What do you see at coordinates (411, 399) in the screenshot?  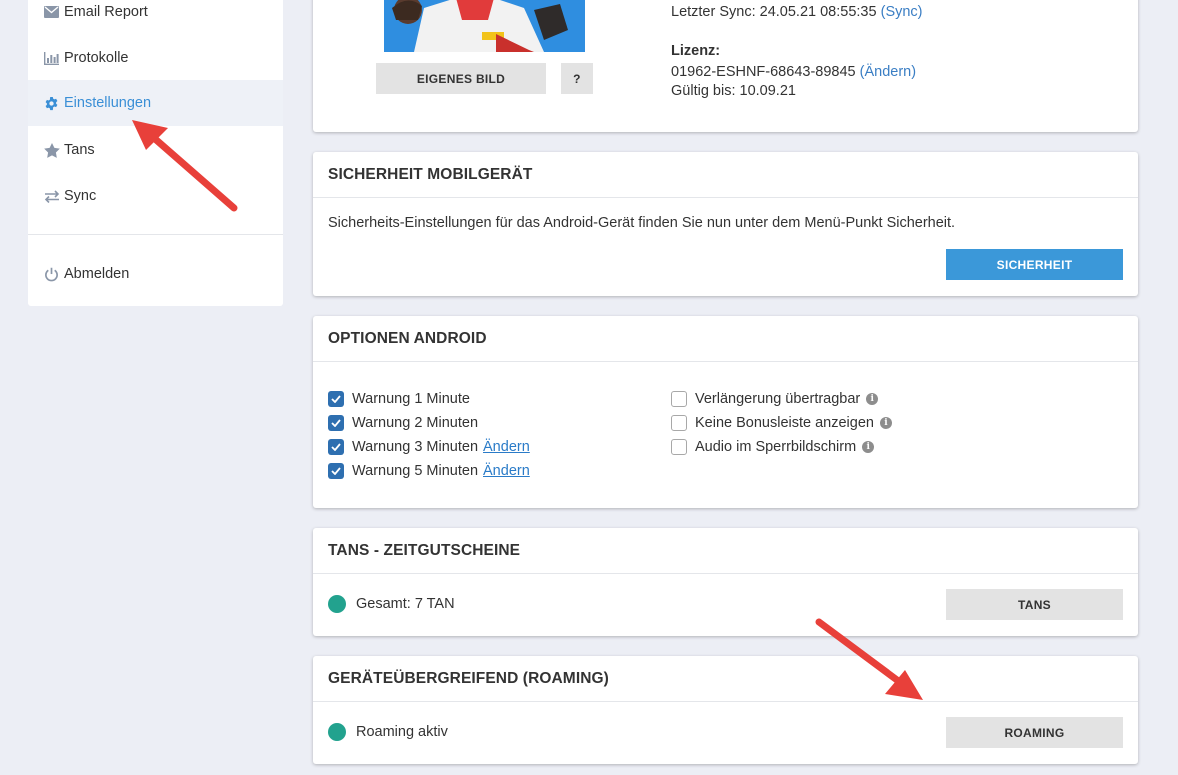 I see `option-label: Warnung 1 Minute` at bounding box center [411, 399].